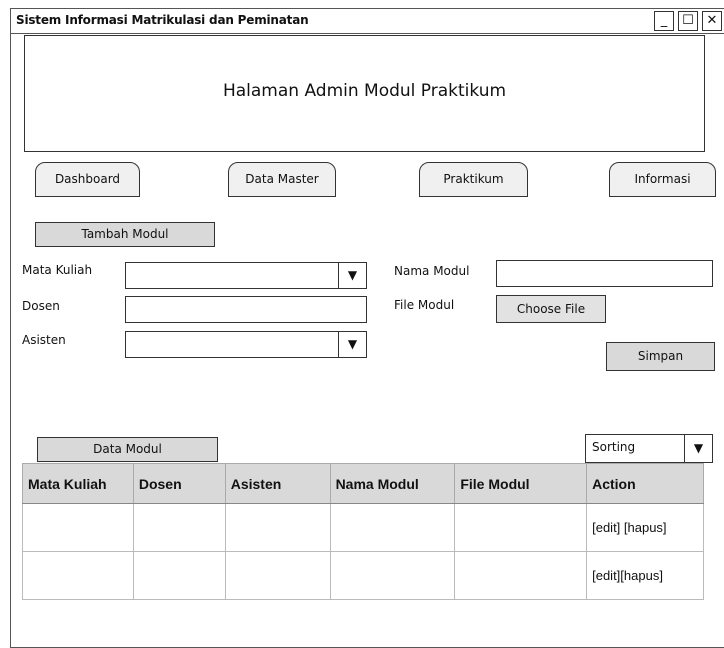  I want to click on choose-file-button: Choose File, so click(551, 309).